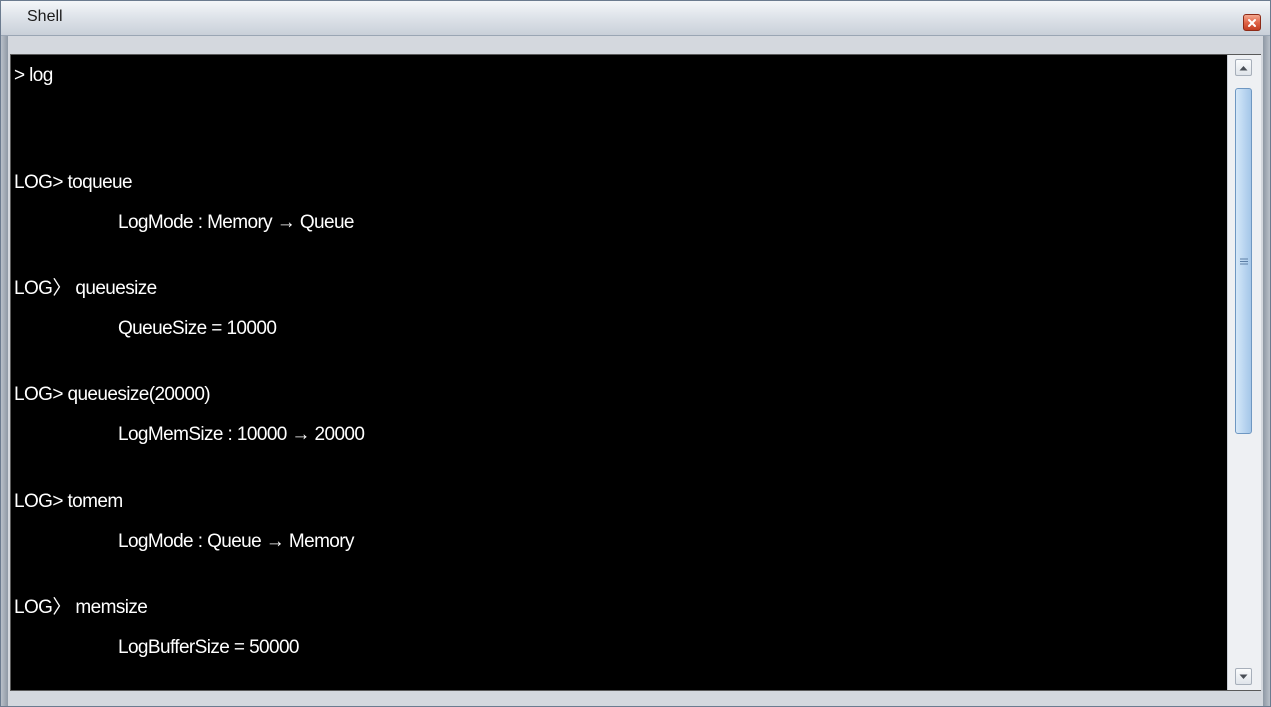 Image resolution: width=1271 pixels, height=707 pixels. Describe the element at coordinates (635, 18) in the screenshot. I see `title-bar: Shell` at that location.